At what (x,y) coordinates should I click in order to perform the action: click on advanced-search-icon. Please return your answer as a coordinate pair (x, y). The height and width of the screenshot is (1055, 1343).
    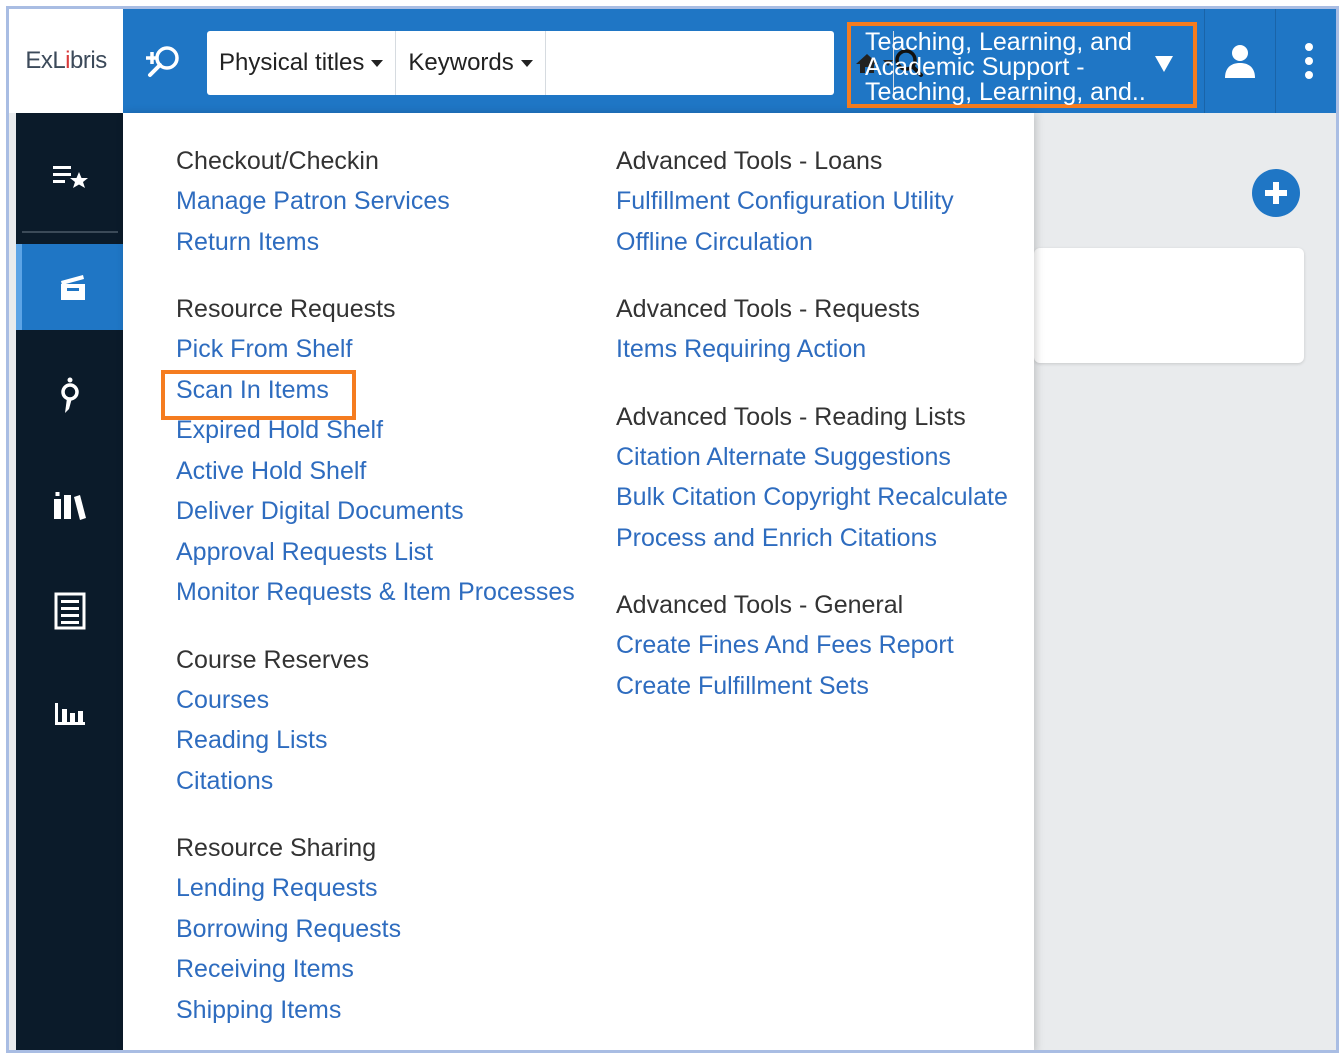
    Looking at the image, I should click on (164, 62).